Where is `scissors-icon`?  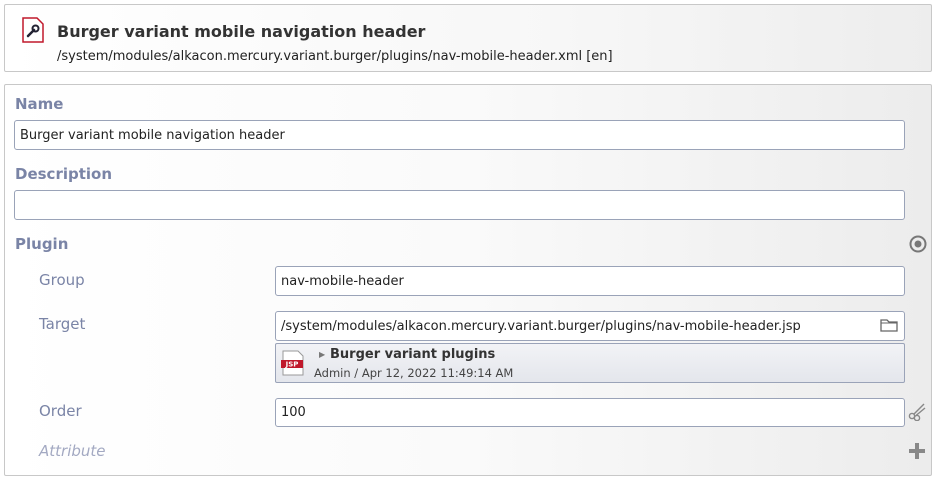
scissors-icon is located at coordinates (917, 411).